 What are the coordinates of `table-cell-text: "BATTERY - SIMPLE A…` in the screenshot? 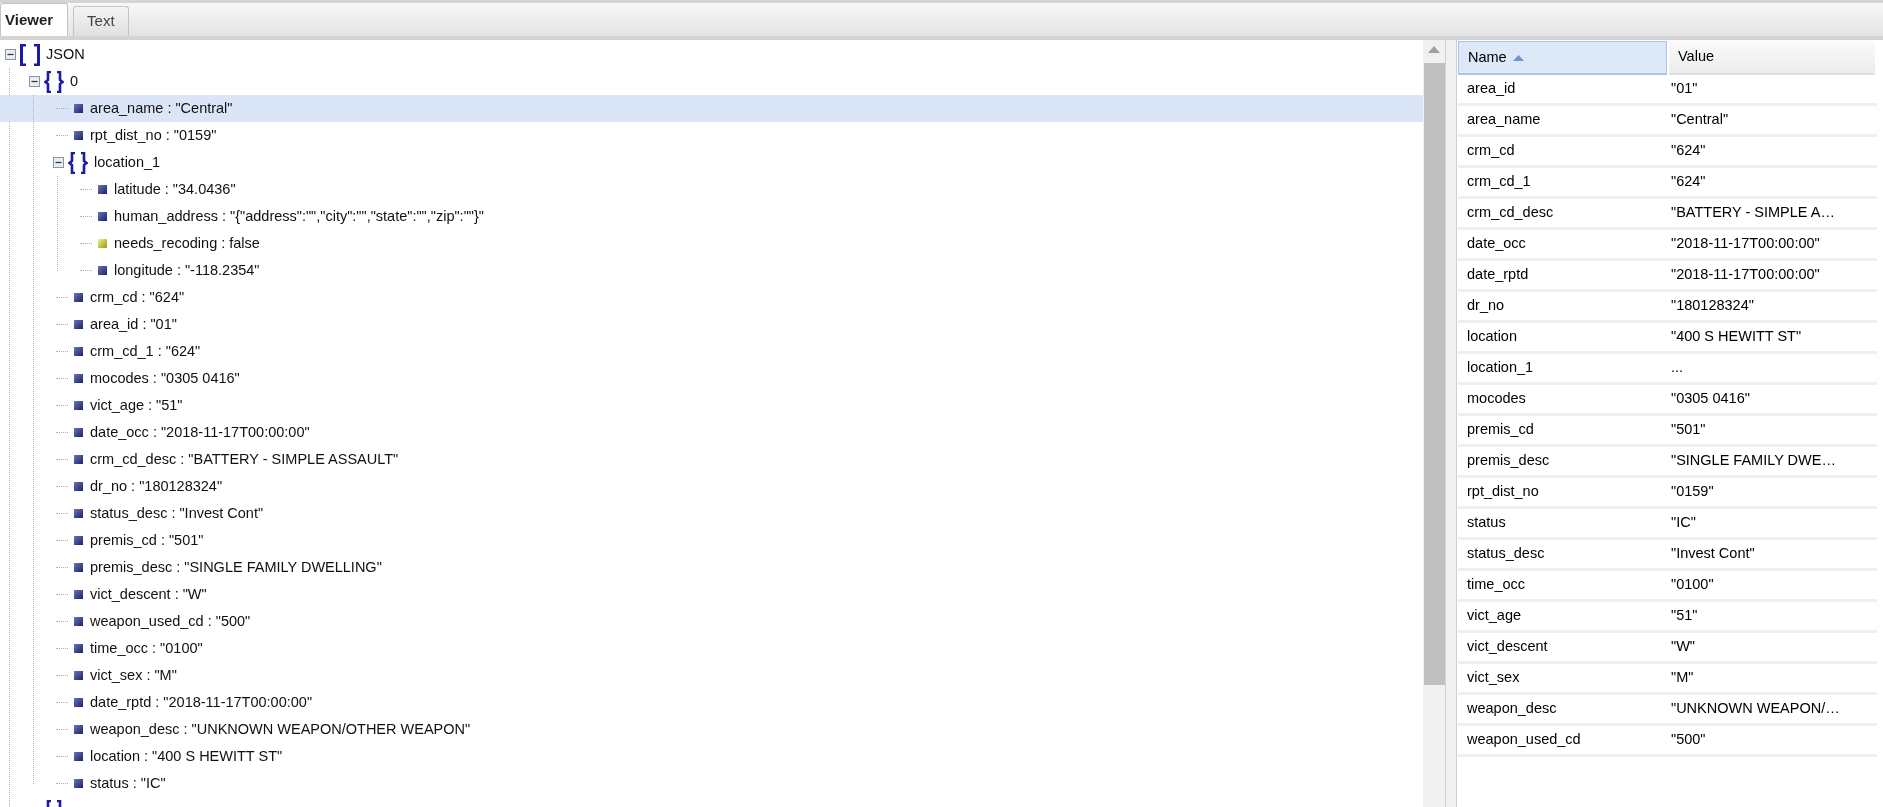 It's located at (1753, 213).